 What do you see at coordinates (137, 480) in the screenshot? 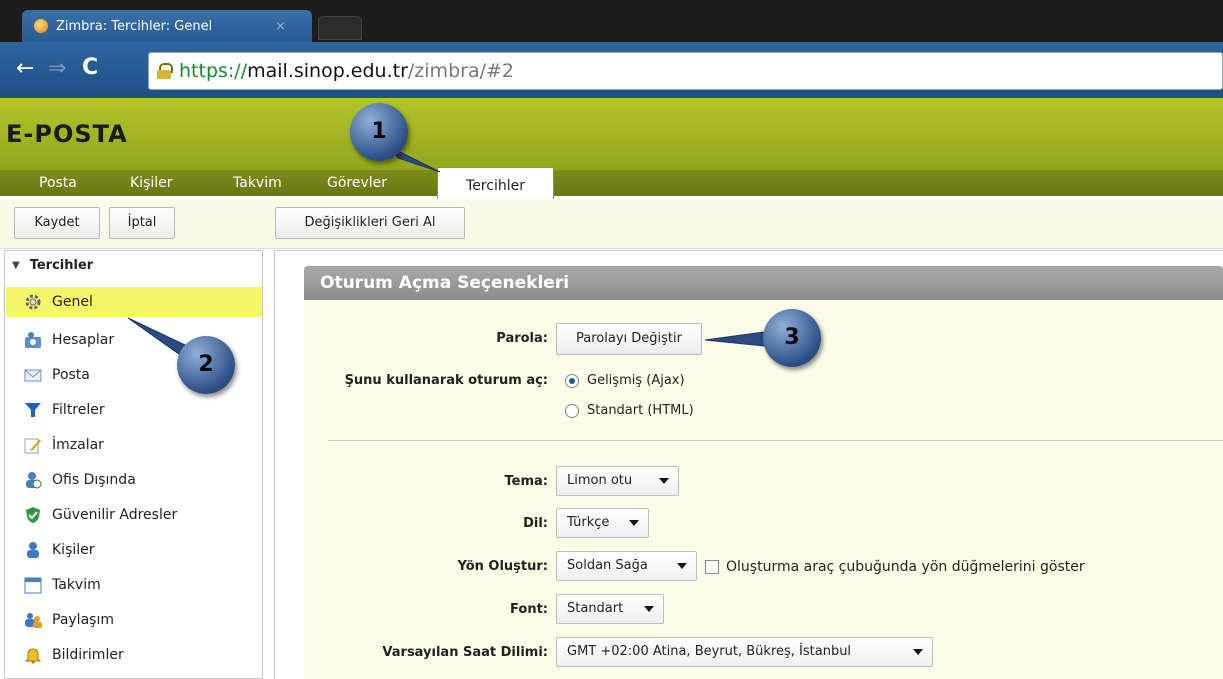
I see `sidebar-item-ofis-disinda: Ofis Dışında` at bounding box center [137, 480].